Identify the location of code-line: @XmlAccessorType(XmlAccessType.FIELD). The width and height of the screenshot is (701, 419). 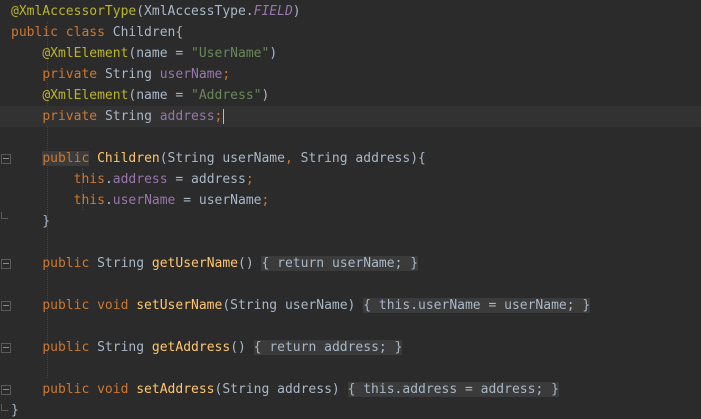
(350, 11).